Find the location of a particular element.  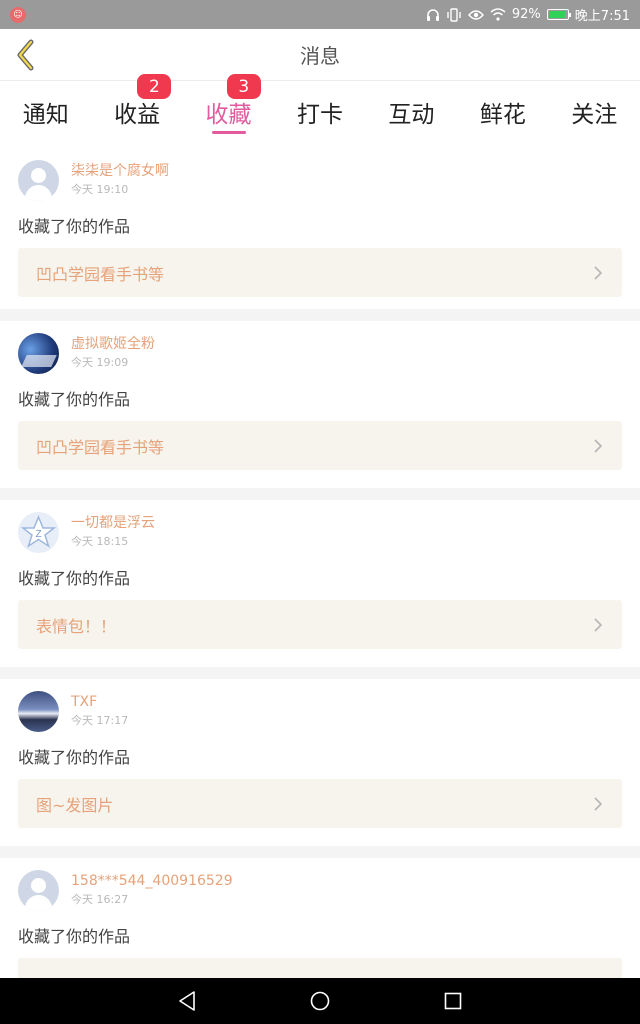

header: 消息 is located at coordinates (320, 55).